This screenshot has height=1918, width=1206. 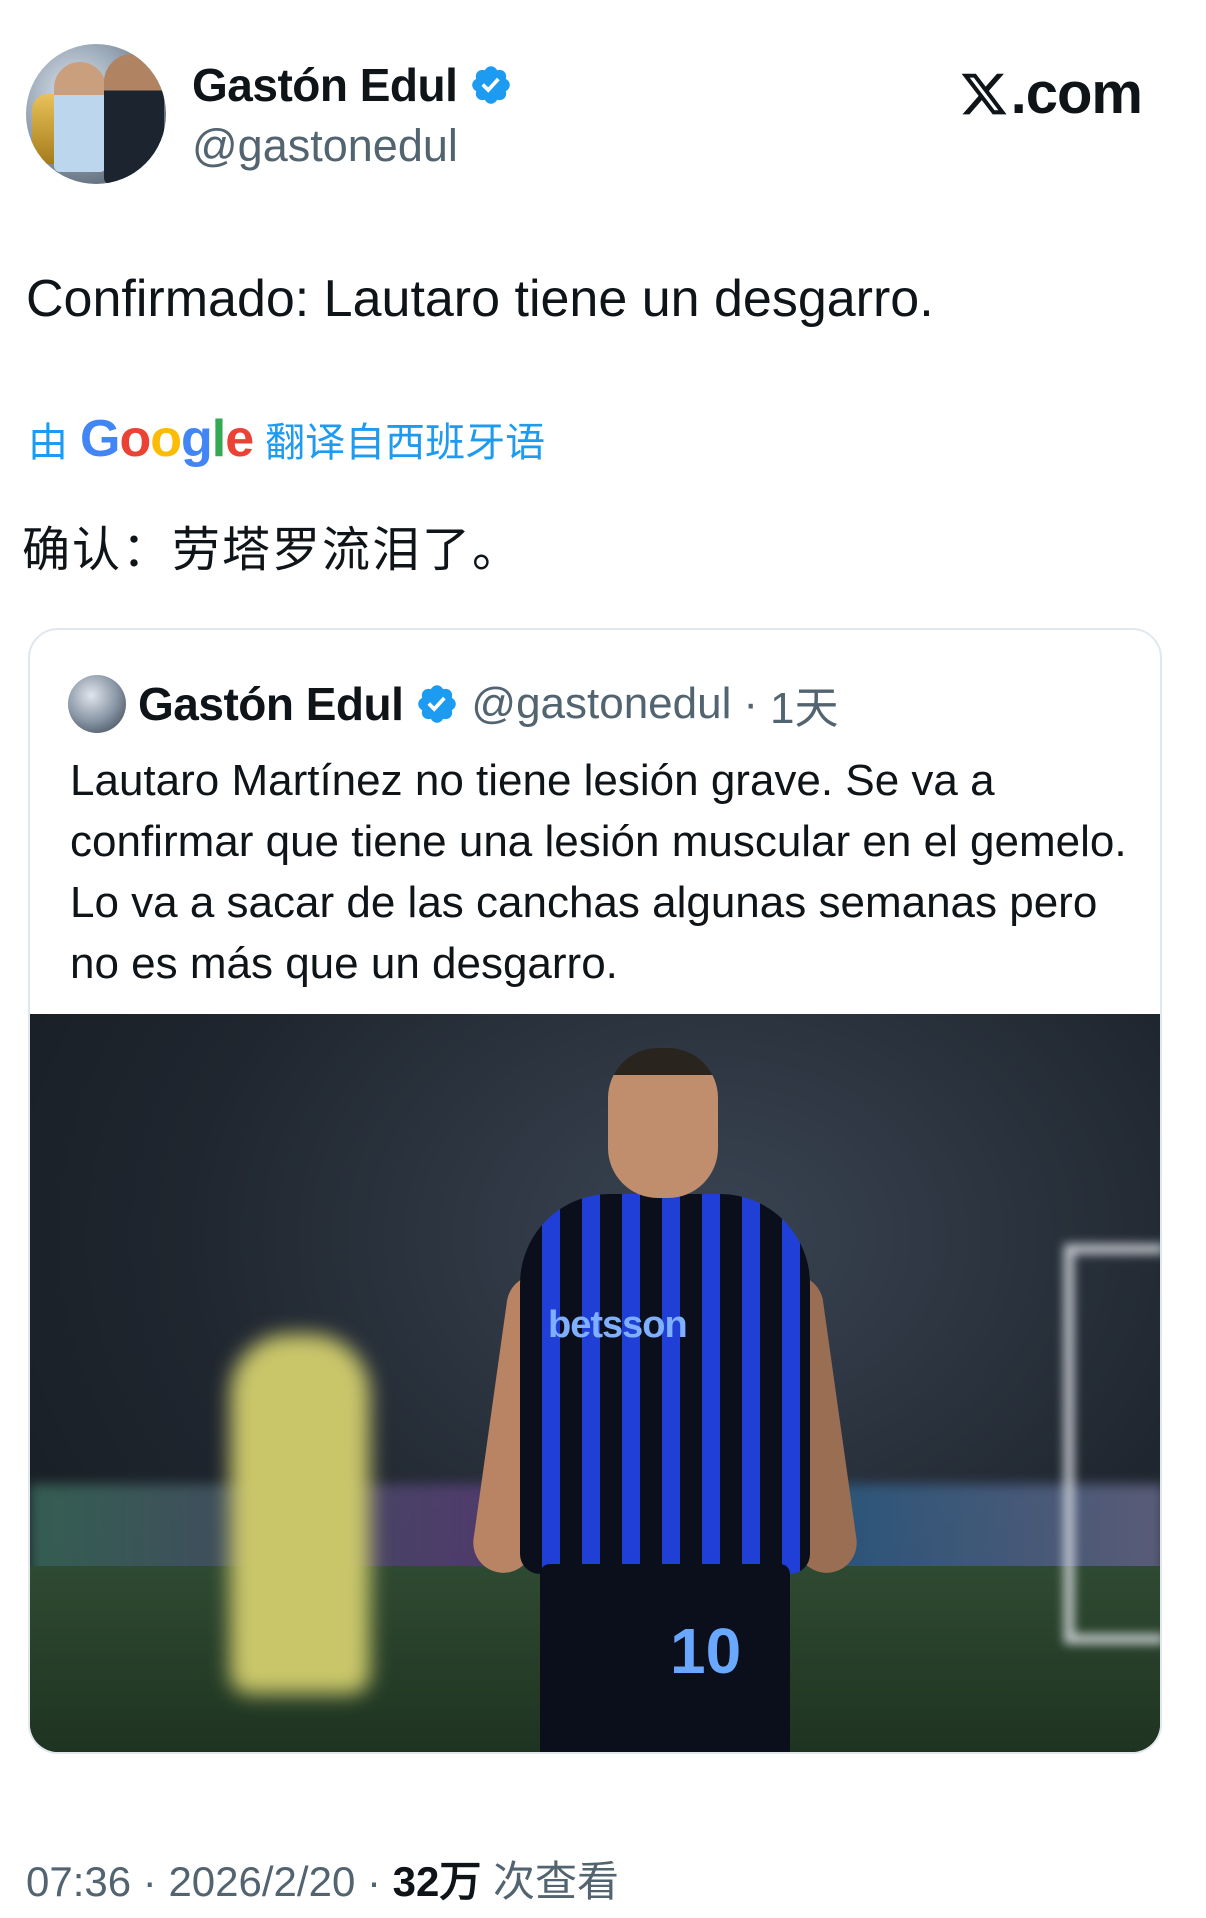 I want to click on tweet-meta: 07:36 · 2026/2/20 · 32万 次查看, so click(x=322, y=1878).